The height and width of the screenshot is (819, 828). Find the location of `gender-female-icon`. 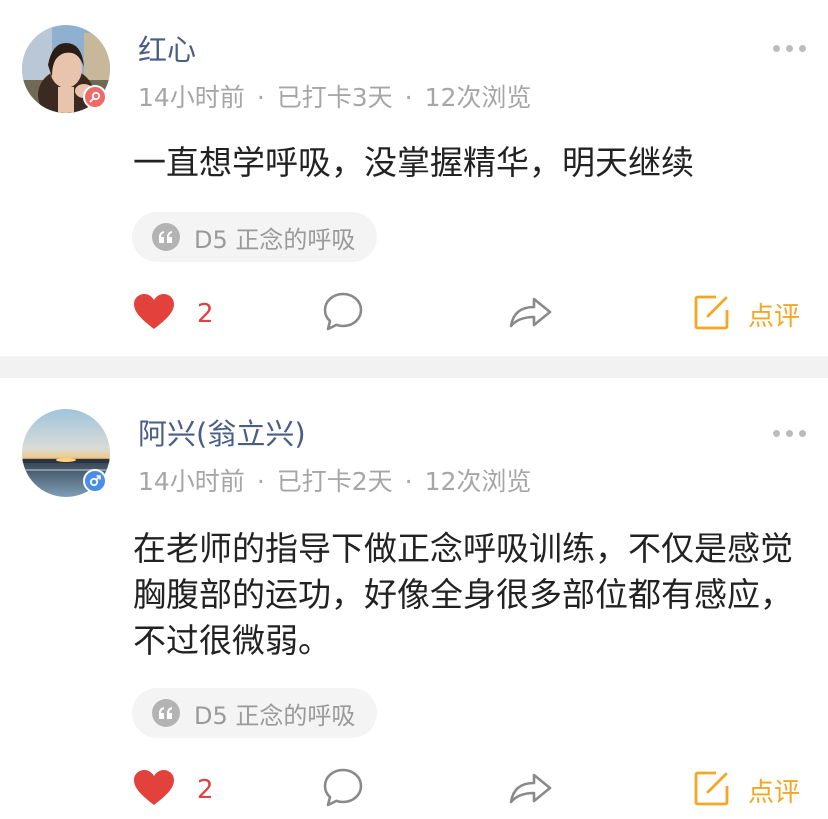

gender-female-icon is located at coordinates (95, 97).